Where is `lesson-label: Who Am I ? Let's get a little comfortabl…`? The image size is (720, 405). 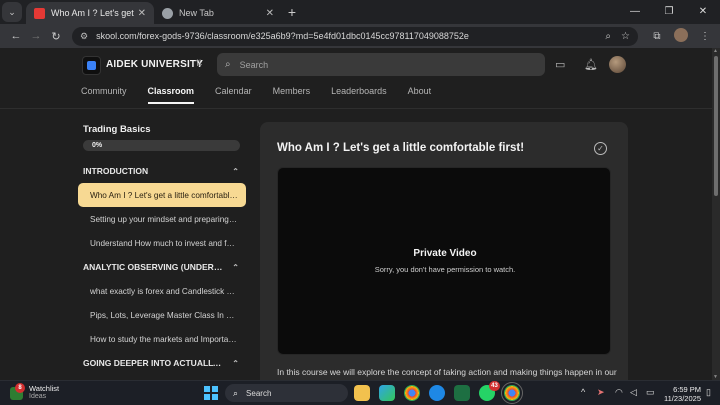 lesson-label: Who Am I ? Let's get a little comfortabl… is located at coordinates (164, 195).